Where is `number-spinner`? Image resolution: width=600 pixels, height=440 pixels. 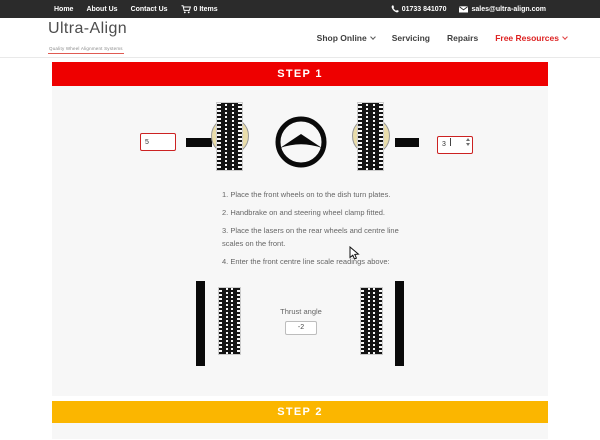
number-spinner is located at coordinates (467, 141).